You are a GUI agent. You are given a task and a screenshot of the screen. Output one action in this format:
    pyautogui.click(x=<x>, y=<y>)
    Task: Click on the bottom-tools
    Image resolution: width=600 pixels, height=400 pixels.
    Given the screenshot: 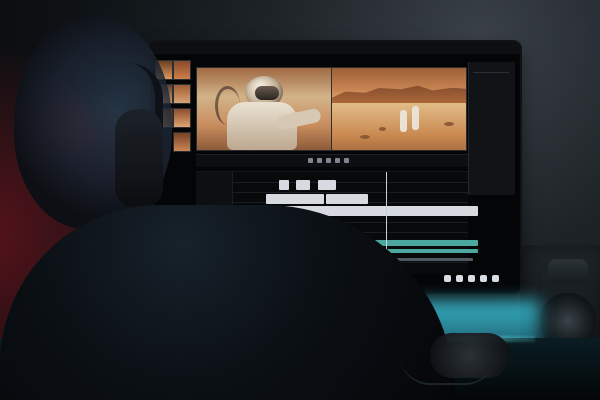 What is the action you would take?
    pyautogui.click(x=473, y=280)
    